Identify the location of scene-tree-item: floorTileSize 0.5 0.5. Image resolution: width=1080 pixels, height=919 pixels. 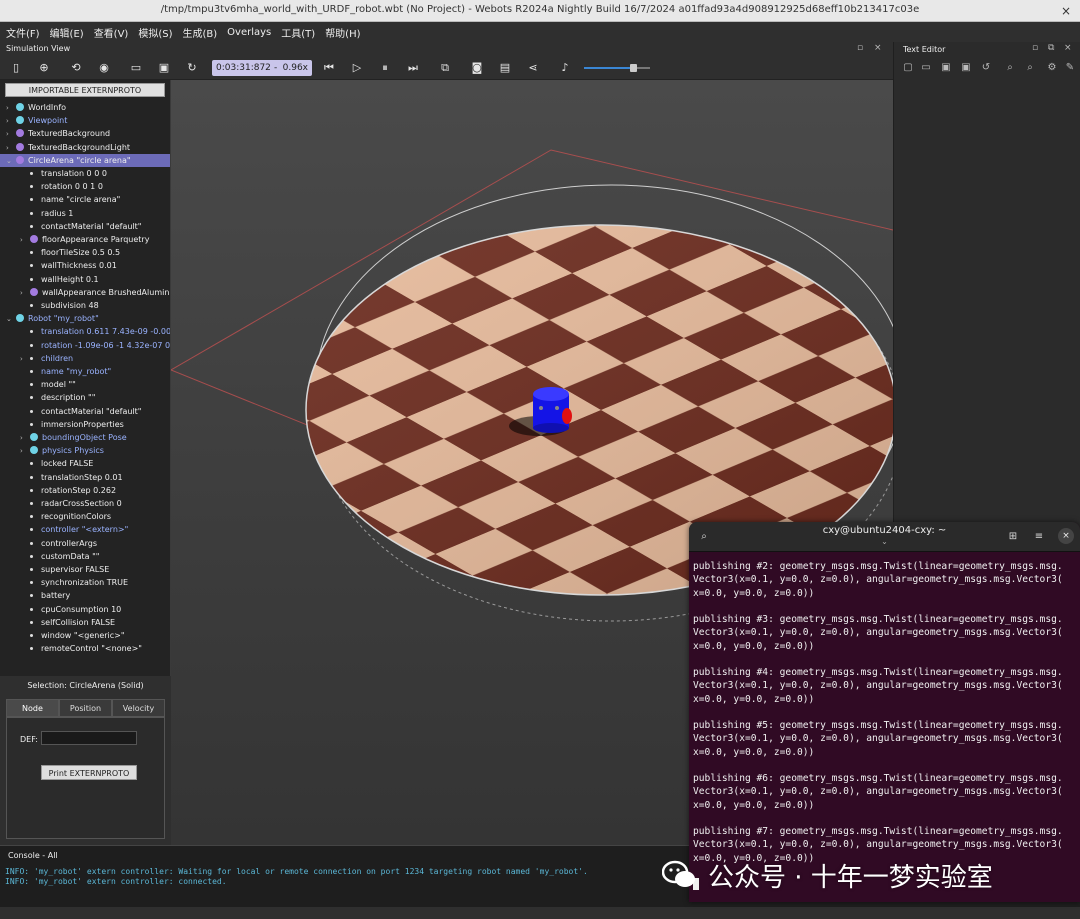
(85, 252).